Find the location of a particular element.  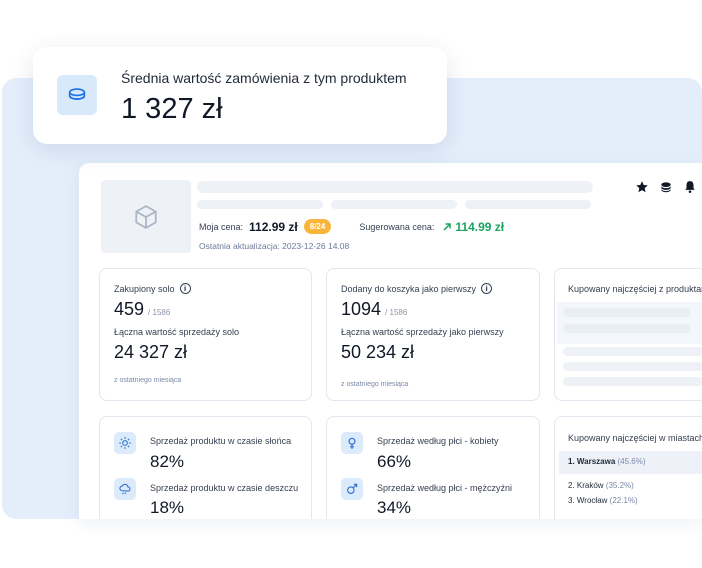

suggested-price-value: 114.99 zł is located at coordinates (480, 226).